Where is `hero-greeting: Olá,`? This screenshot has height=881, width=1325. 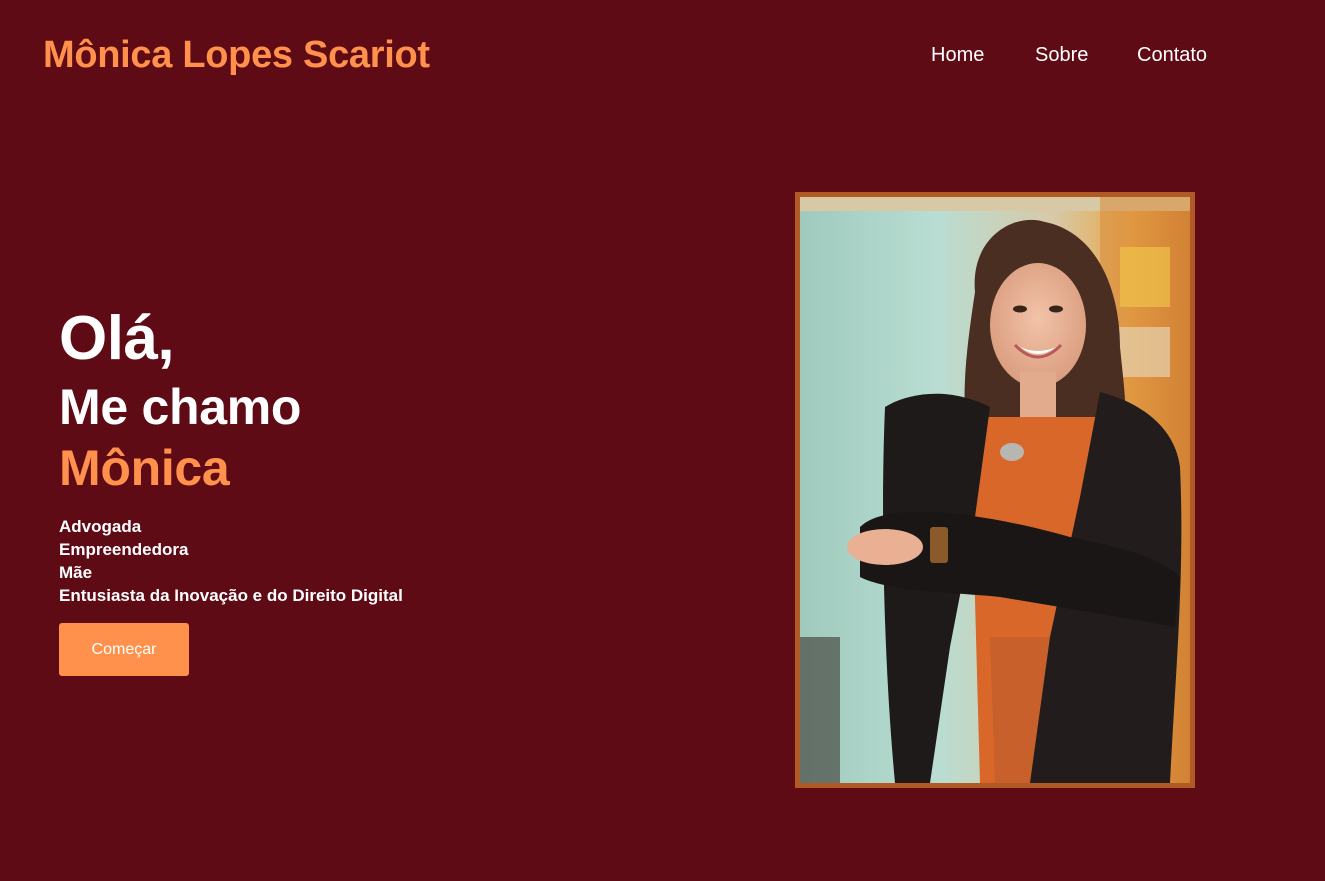 hero-greeting: Olá, is located at coordinates (117, 338).